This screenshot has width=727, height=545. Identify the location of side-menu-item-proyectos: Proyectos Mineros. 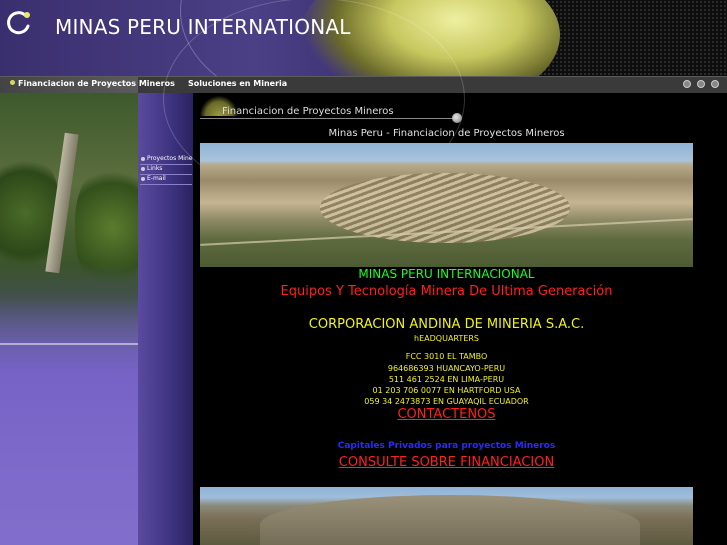
(171, 160).